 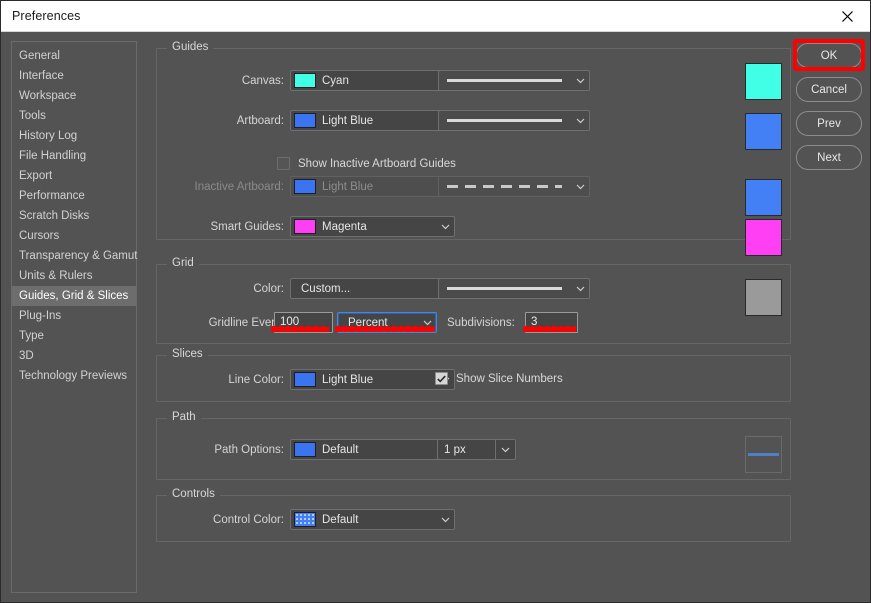 What do you see at coordinates (335, 80) in the screenshot?
I see `canvas-color-value: Cyan` at bounding box center [335, 80].